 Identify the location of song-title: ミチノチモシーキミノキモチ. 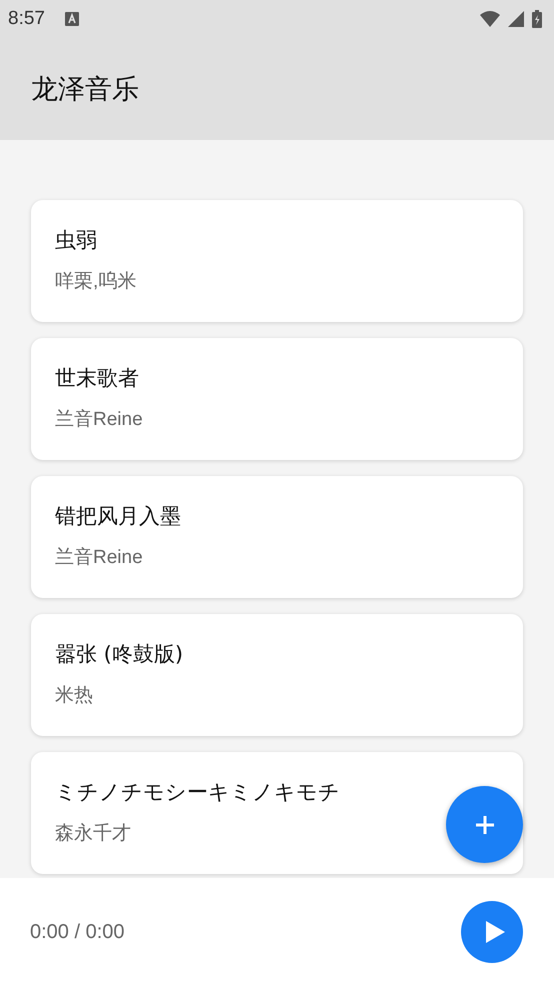
(197, 792).